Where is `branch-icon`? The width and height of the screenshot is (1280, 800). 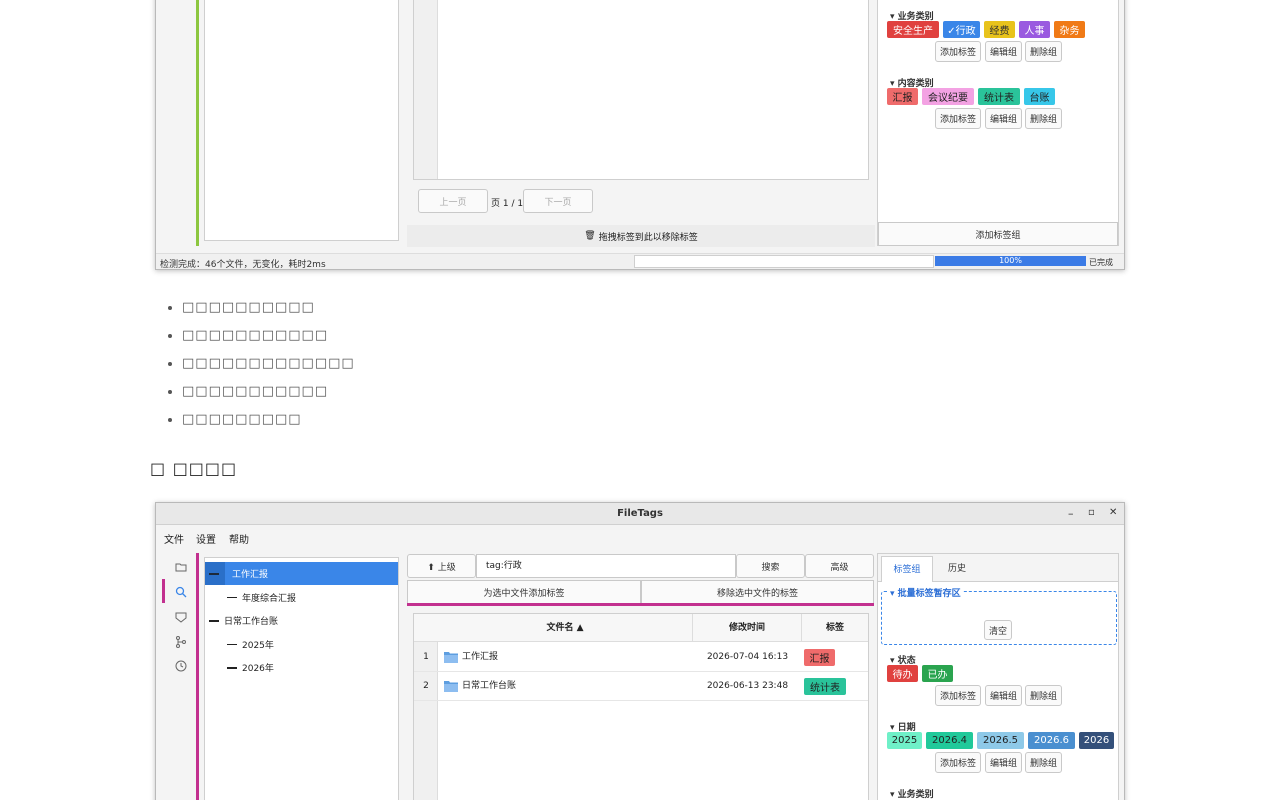 branch-icon is located at coordinates (181, 642).